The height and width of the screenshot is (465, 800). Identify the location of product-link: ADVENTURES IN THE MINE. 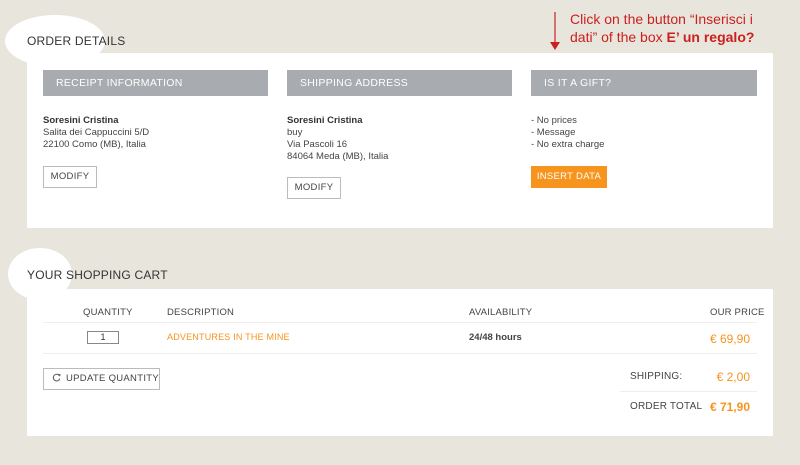
(228, 337).